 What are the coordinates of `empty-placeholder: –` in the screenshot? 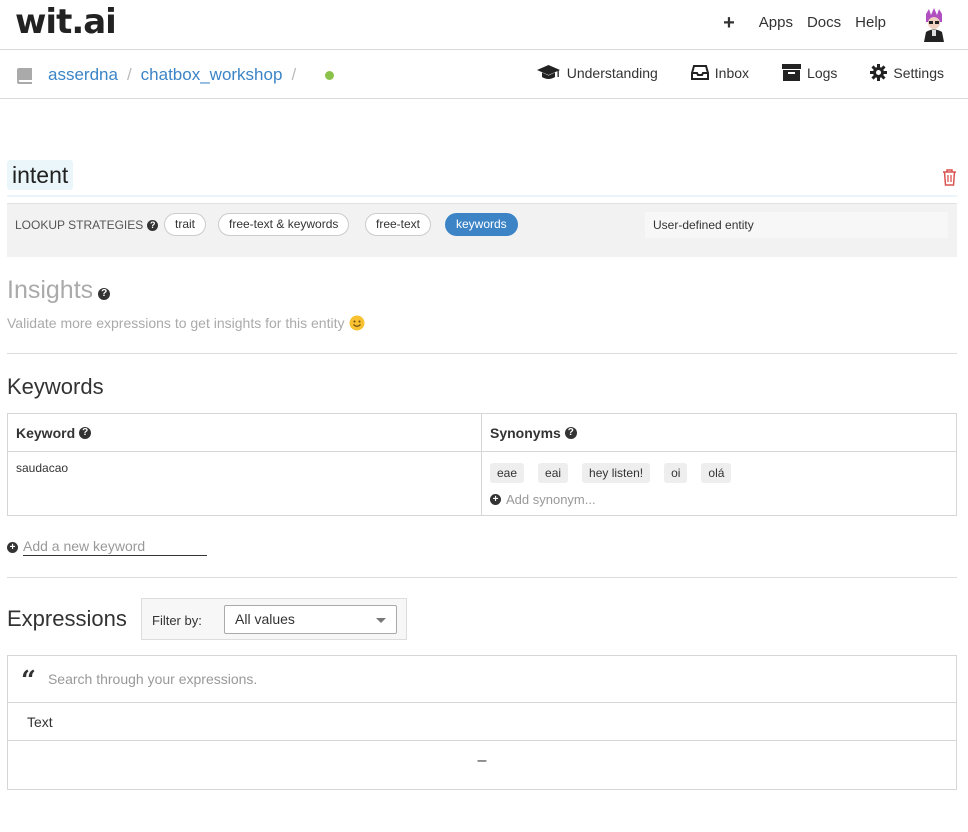 It's located at (482, 760).